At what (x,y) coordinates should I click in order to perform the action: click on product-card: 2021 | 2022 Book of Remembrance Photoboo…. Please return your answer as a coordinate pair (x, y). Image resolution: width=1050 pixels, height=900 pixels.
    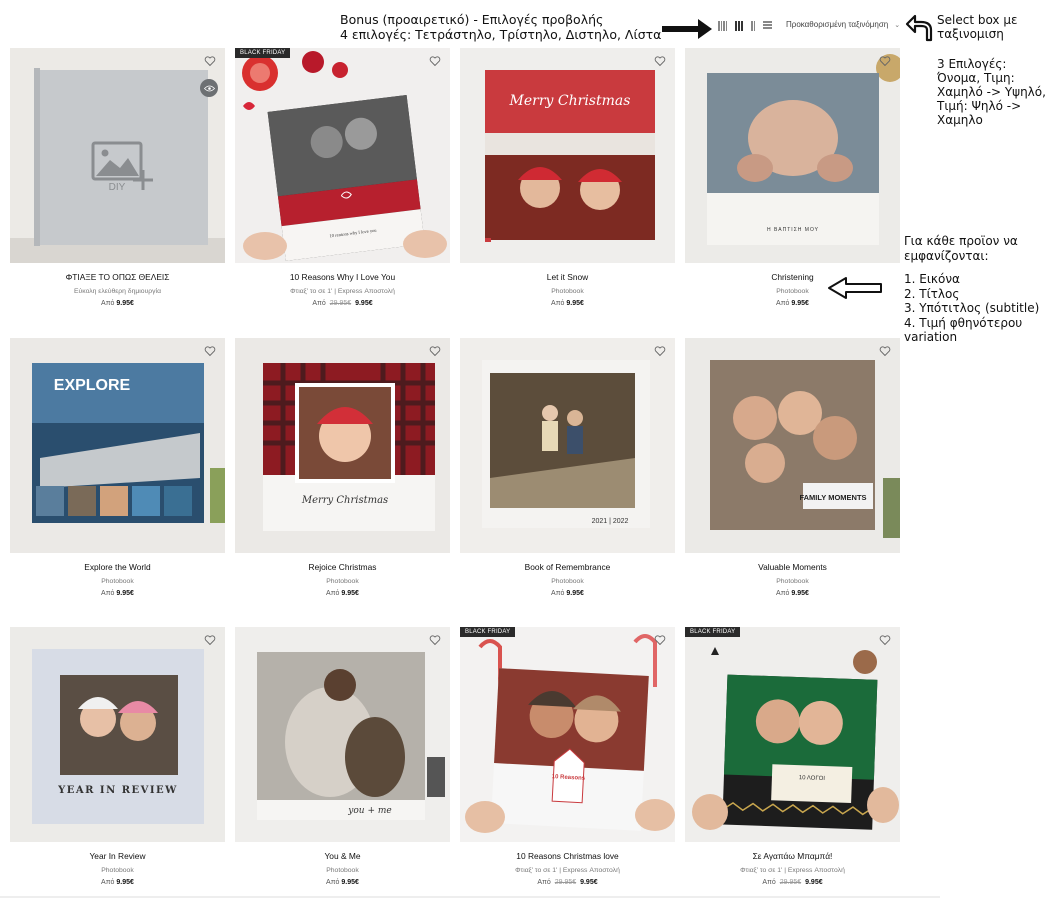
    Looking at the image, I should click on (567, 467).